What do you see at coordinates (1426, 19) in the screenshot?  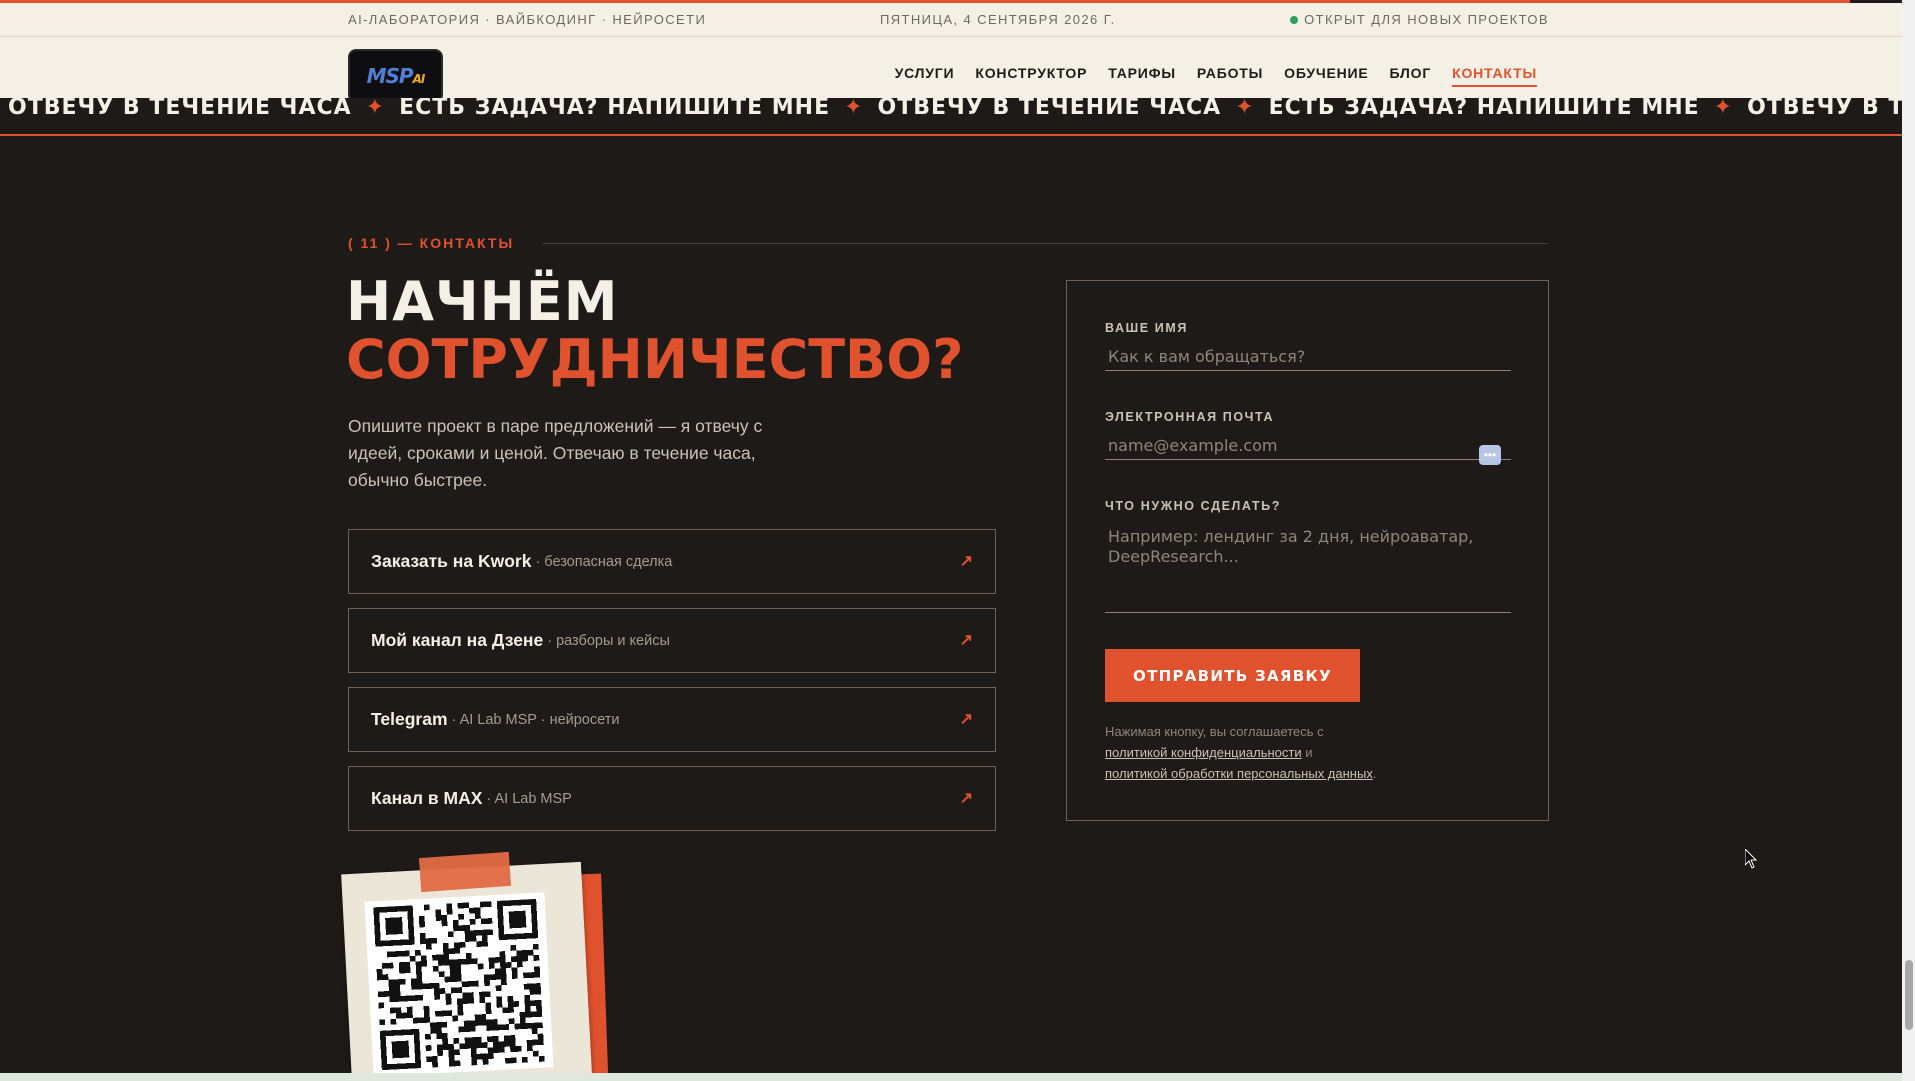 I see `availability-text: ОТКРЫТ ДЛЯ НОВЫХ ПРОЕКТОВ` at bounding box center [1426, 19].